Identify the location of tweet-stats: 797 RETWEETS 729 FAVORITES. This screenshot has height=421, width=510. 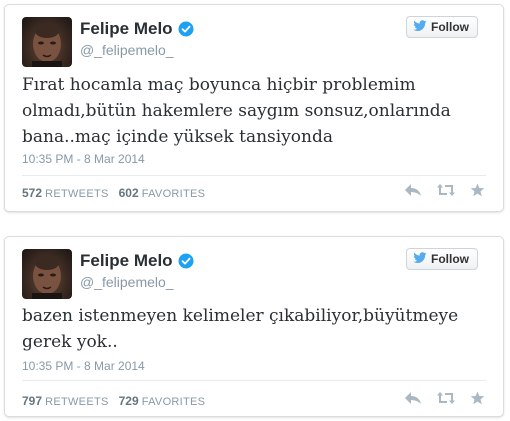
(113, 401).